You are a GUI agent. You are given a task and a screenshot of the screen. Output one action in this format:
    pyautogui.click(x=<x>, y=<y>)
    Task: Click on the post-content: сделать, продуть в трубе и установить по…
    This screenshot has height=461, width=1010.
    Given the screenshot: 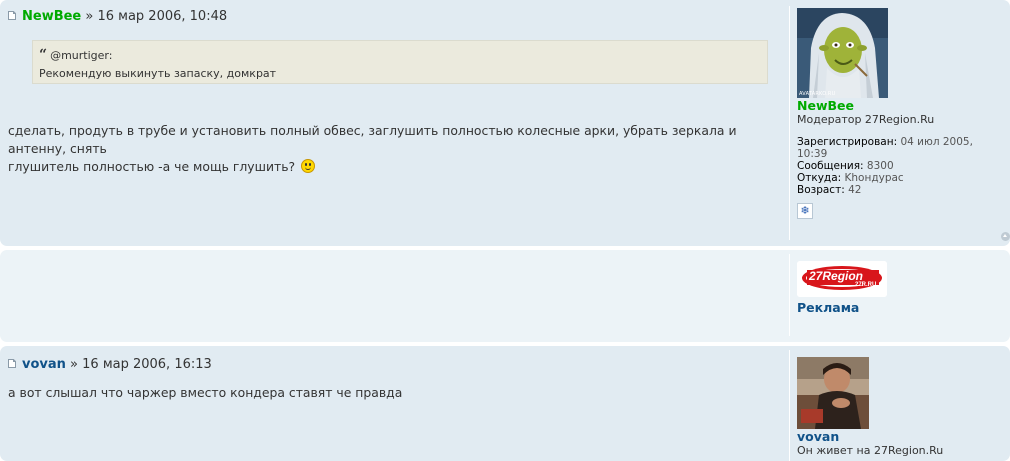 What is the action you would take?
    pyautogui.click(x=393, y=149)
    